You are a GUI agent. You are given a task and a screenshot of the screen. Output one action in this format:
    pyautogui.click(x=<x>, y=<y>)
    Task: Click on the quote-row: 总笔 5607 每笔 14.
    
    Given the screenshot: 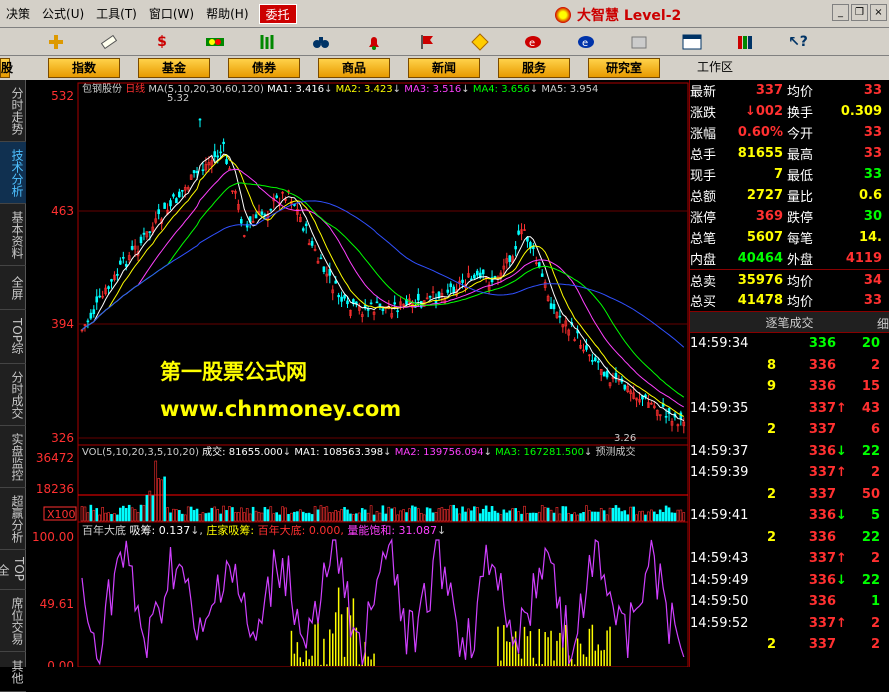 What is the action you would take?
    pyautogui.click(x=789, y=237)
    